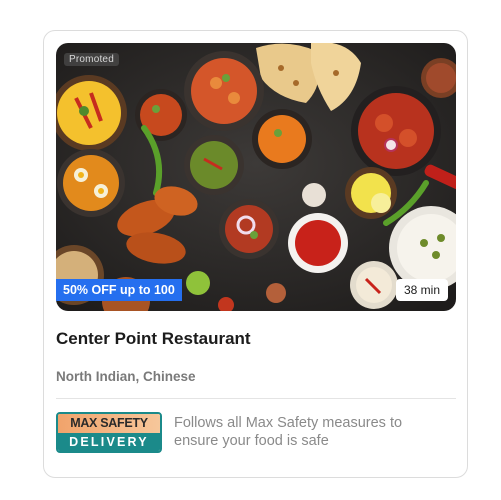  I want to click on promoted-label: Promoted, so click(91, 59).